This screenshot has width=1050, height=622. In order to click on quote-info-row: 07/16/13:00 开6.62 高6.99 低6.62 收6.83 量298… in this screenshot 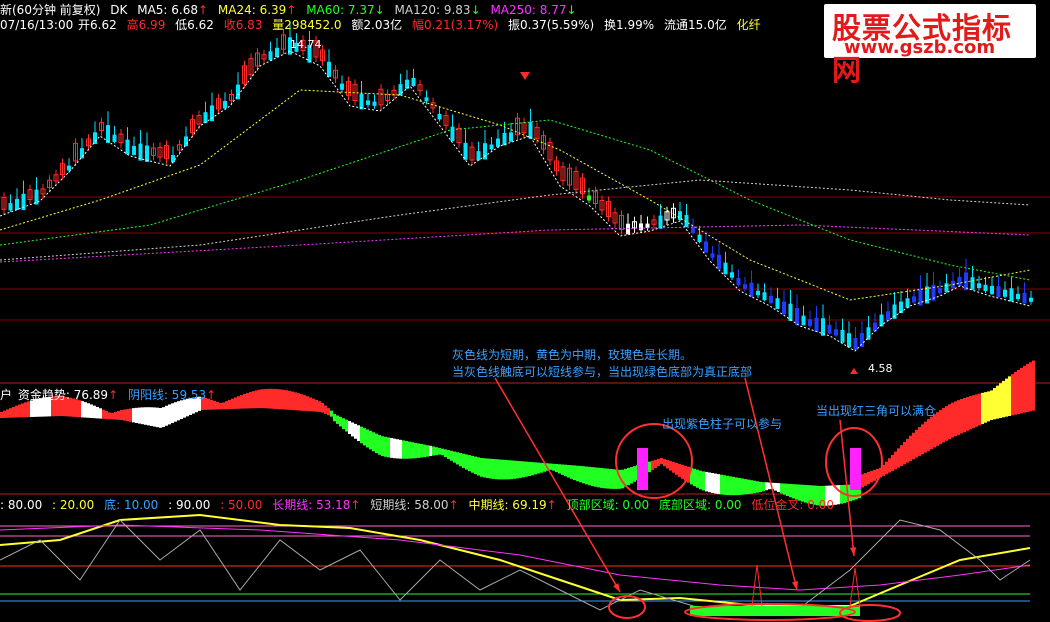, I will do `click(383, 24)`.